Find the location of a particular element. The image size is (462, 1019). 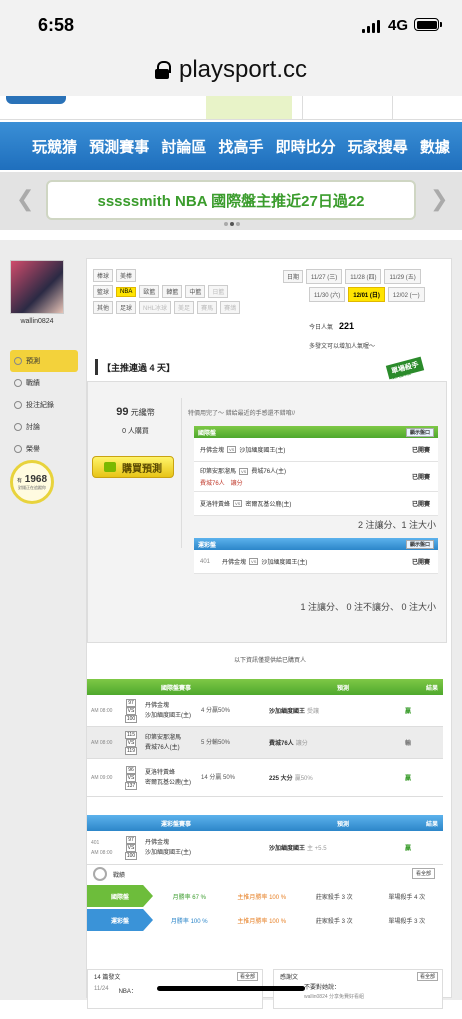

col-header: 運彩盤賽事 is located at coordinates (175, 824).